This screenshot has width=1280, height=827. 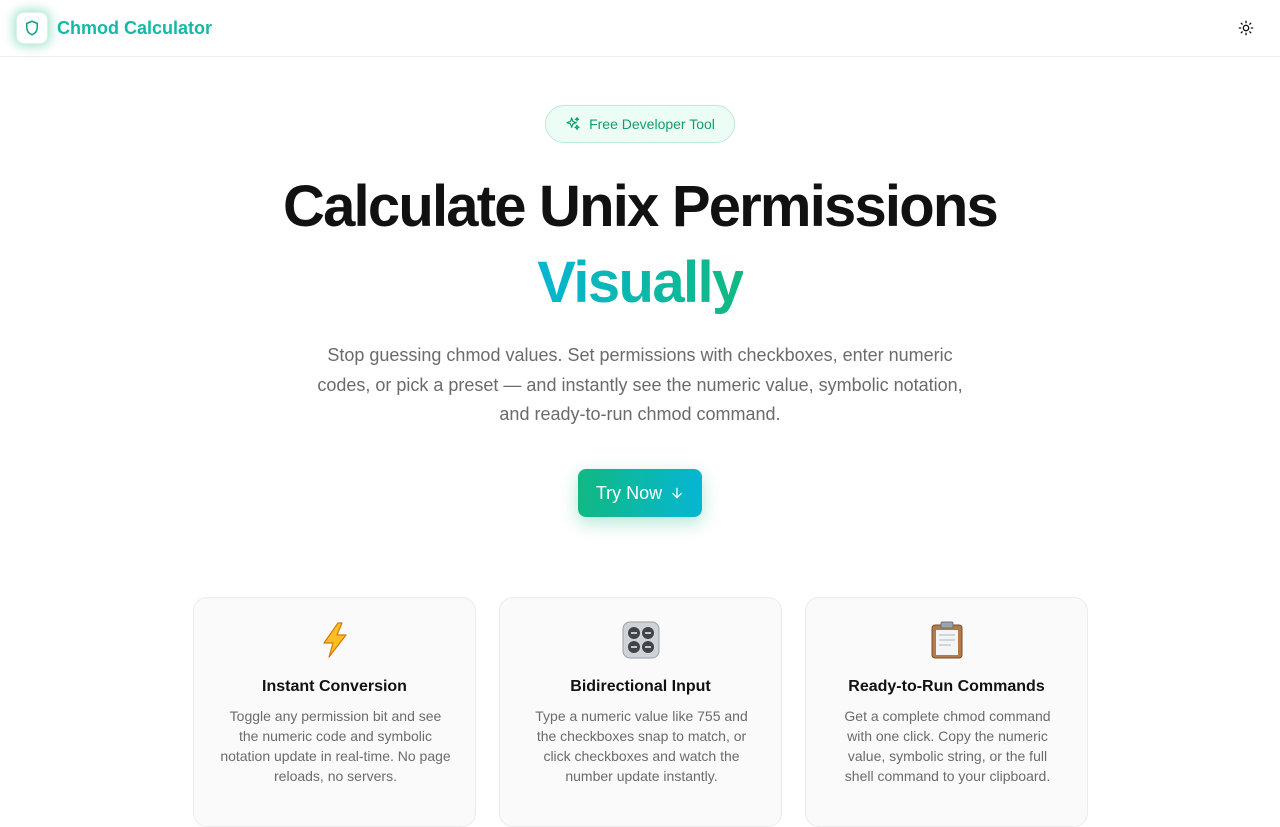 I want to click on sun-icon, so click(x=1246, y=28).